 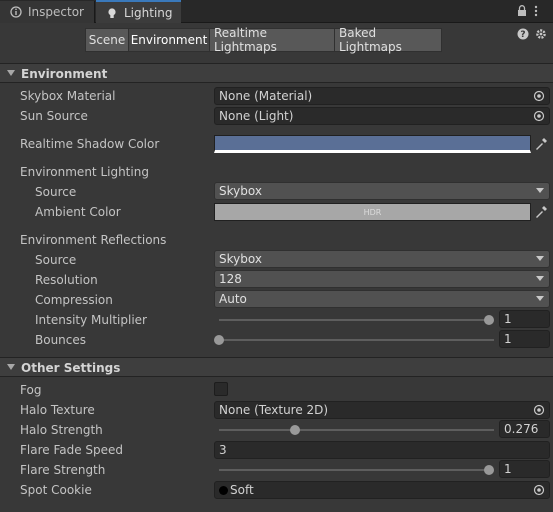 What do you see at coordinates (256, 116) in the screenshot?
I see `sun-source-value: None (Light)` at bounding box center [256, 116].